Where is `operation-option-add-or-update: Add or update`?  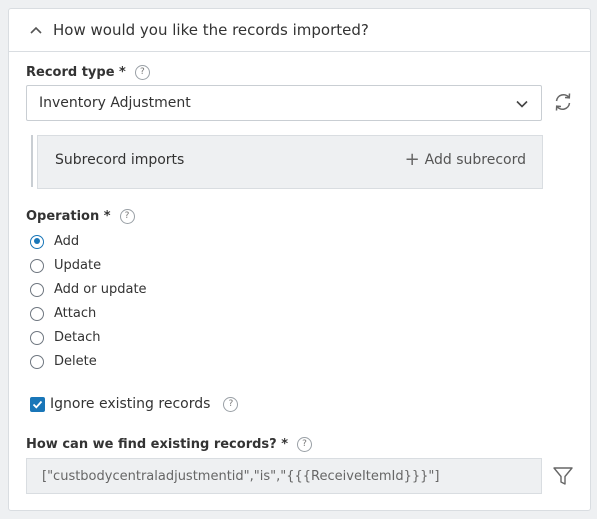
operation-option-add-or-update: Add or update is located at coordinates (88, 289).